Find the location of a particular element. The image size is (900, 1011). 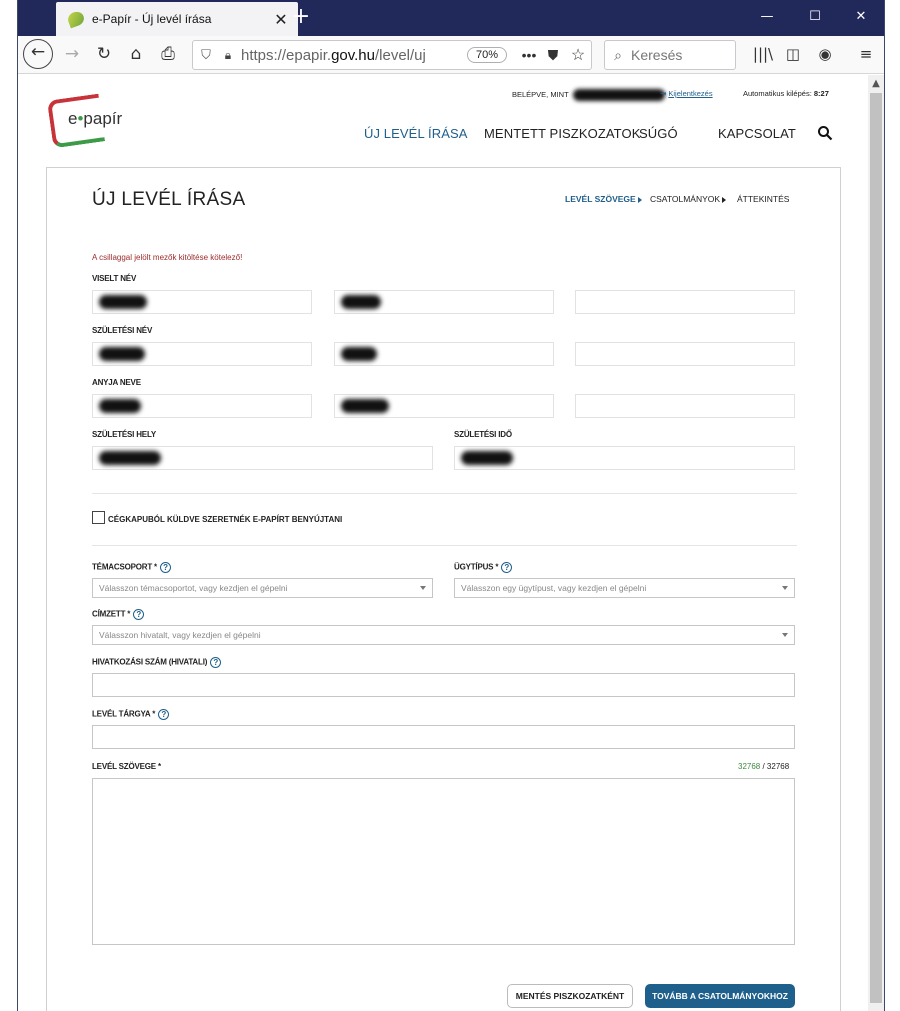

title-bar: e-Papír - Új levél írása ✕ + — ☐ ✕ is located at coordinates (451, 18).